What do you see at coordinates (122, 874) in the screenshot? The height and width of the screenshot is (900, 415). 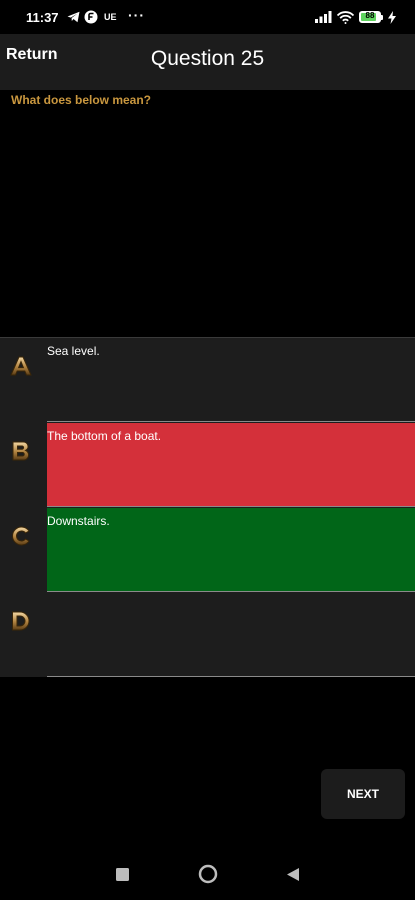 I see `recent-apps-icon` at bounding box center [122, 874].